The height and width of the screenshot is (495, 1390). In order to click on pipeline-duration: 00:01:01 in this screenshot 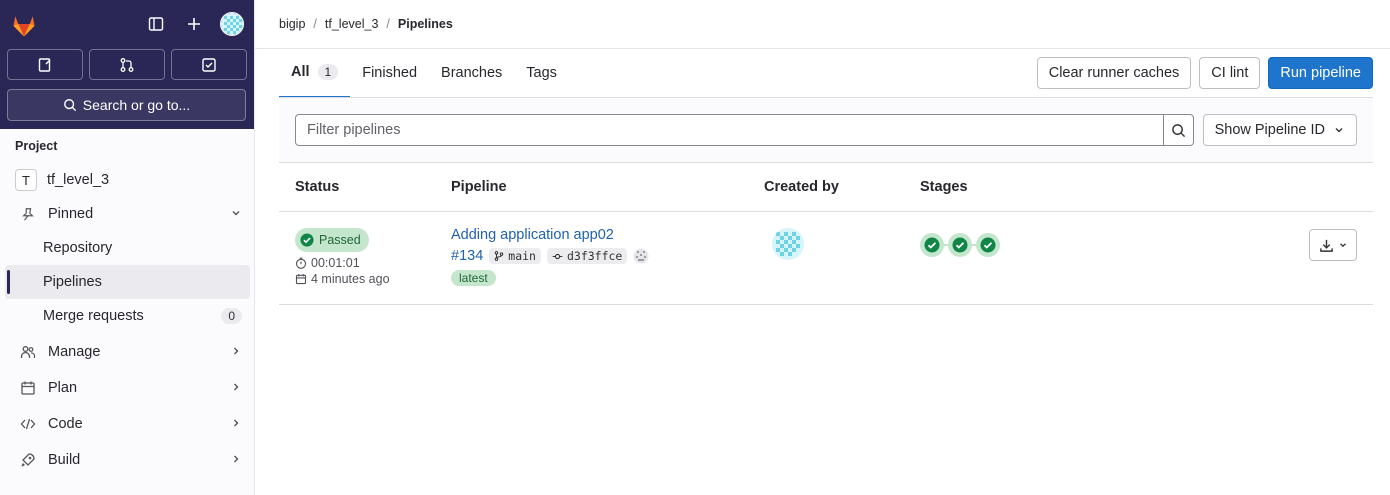, I will do `click(327, 263)`.